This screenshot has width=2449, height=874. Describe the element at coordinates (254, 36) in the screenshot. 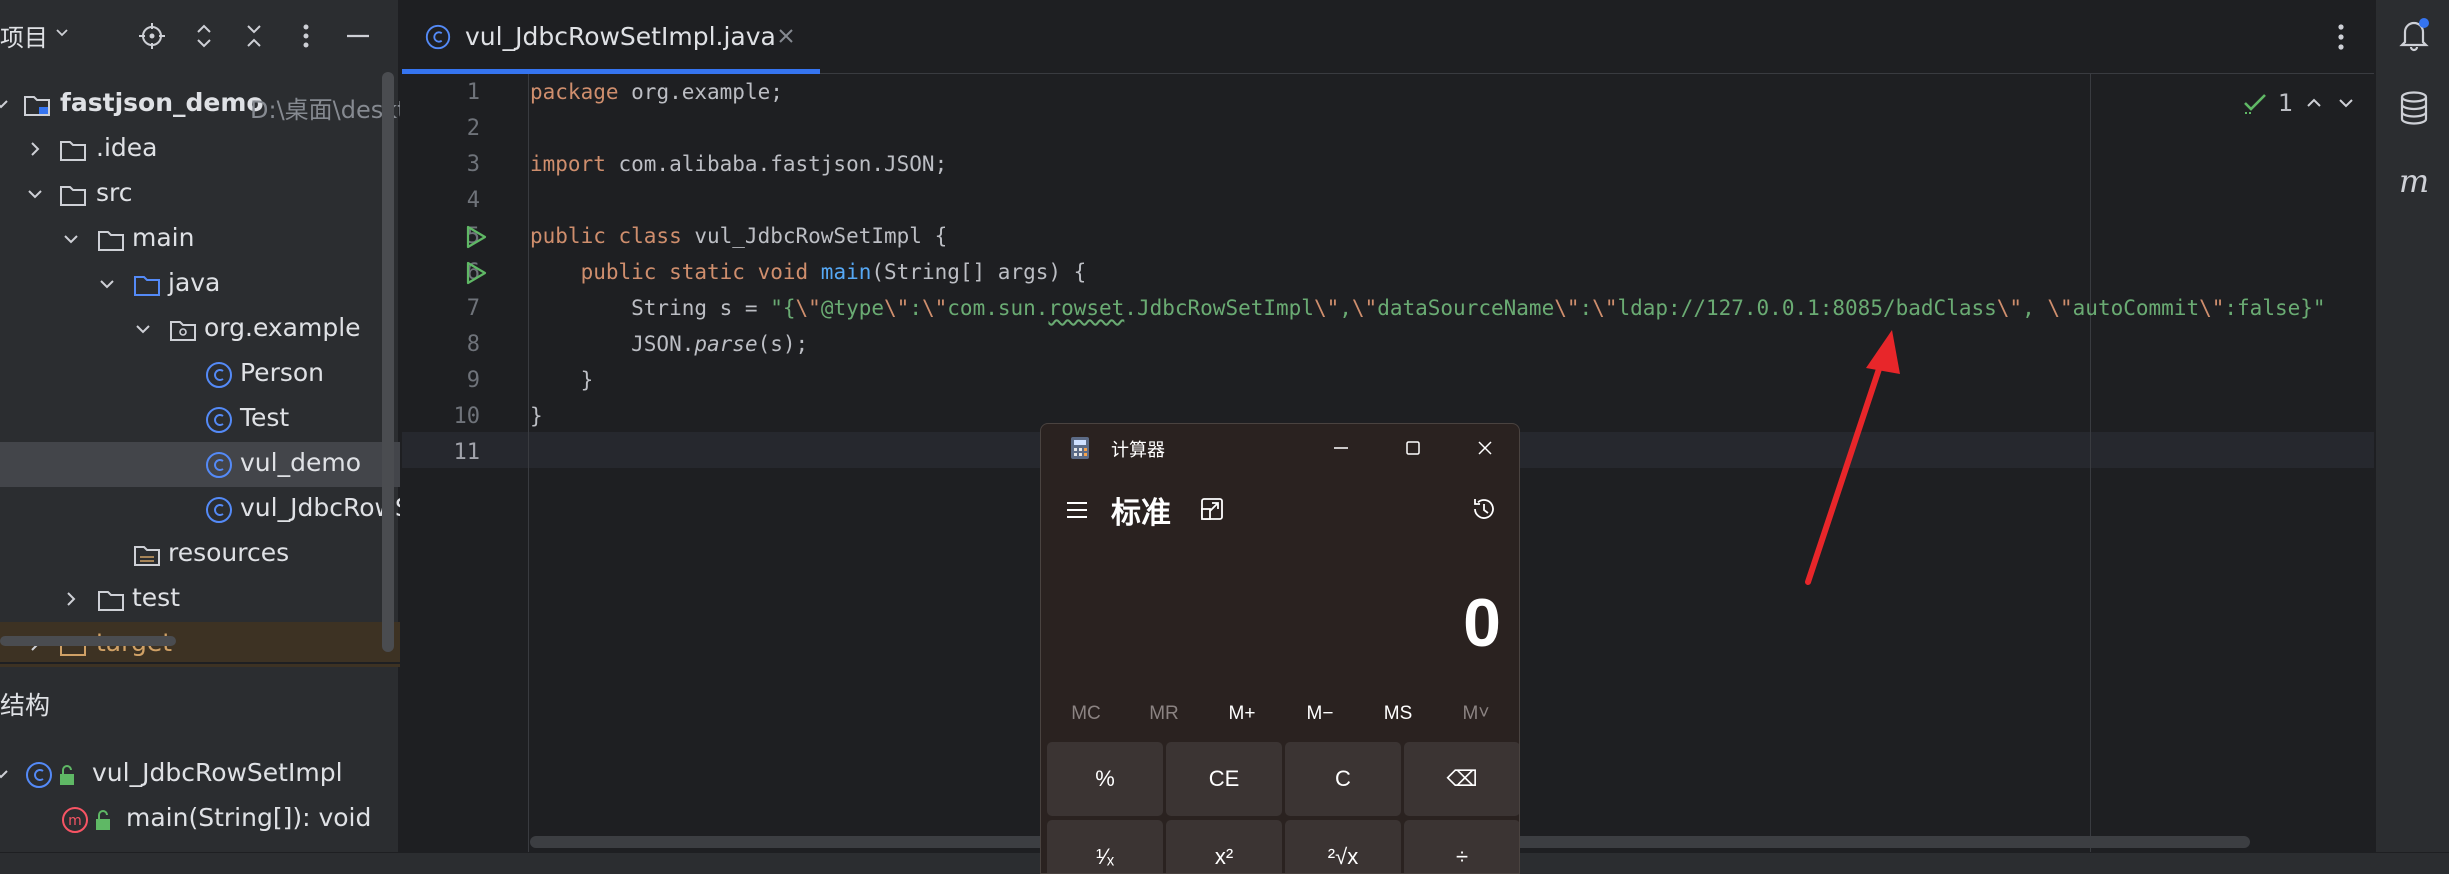

I see `collapse-all-icon` at that location.